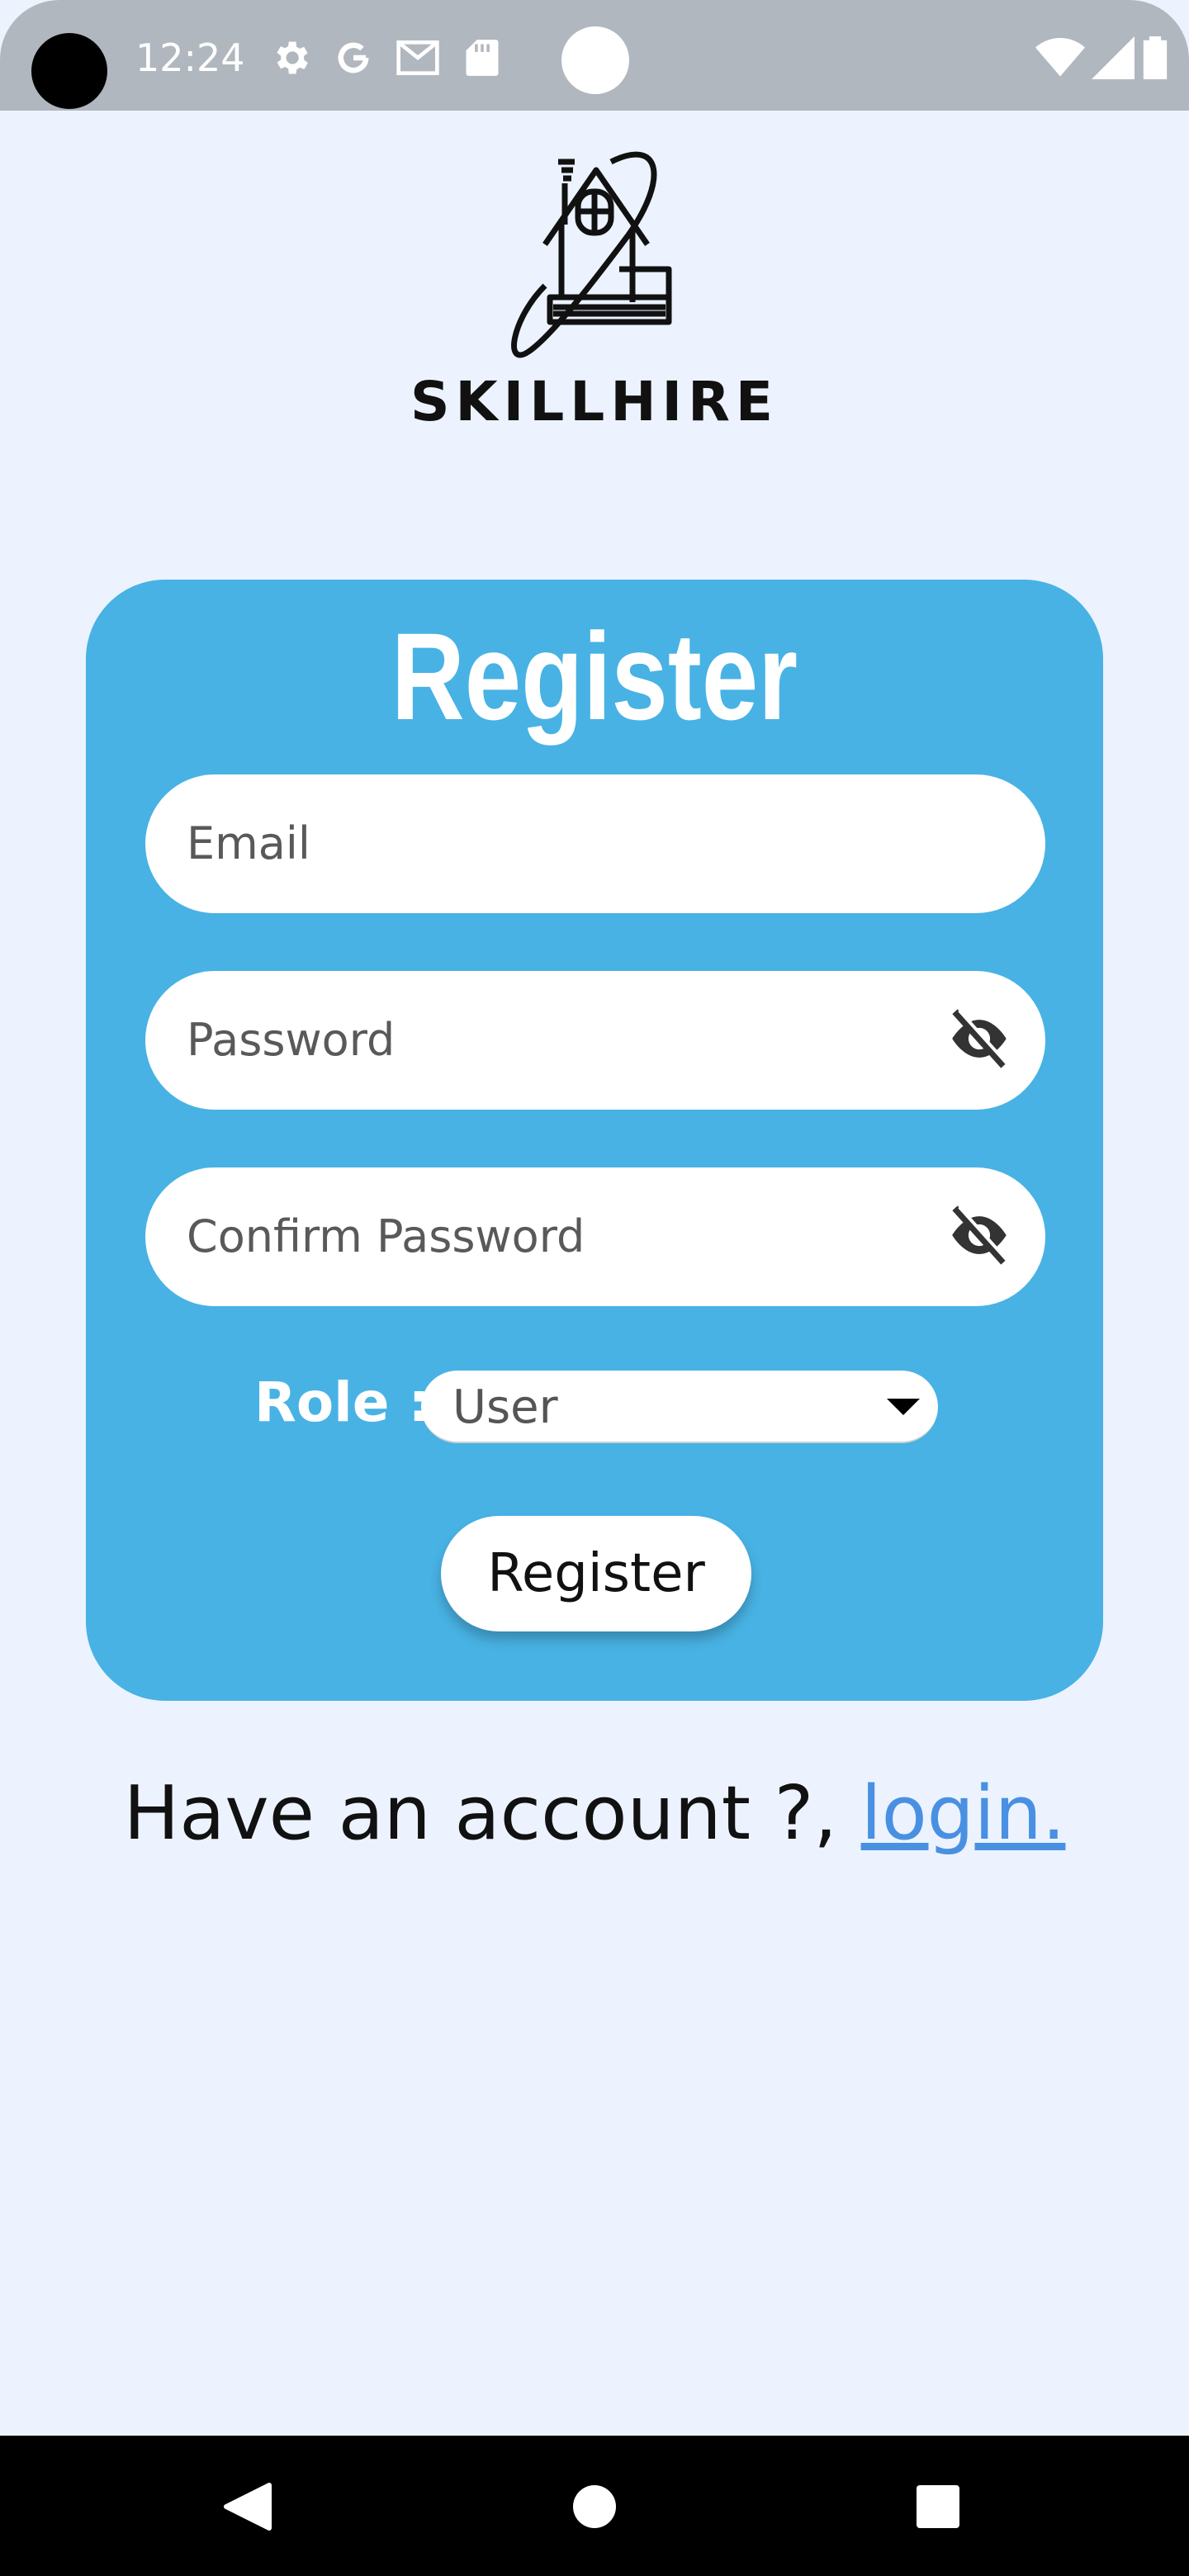  I want to click on register-button: Register, so click(596, 1573).